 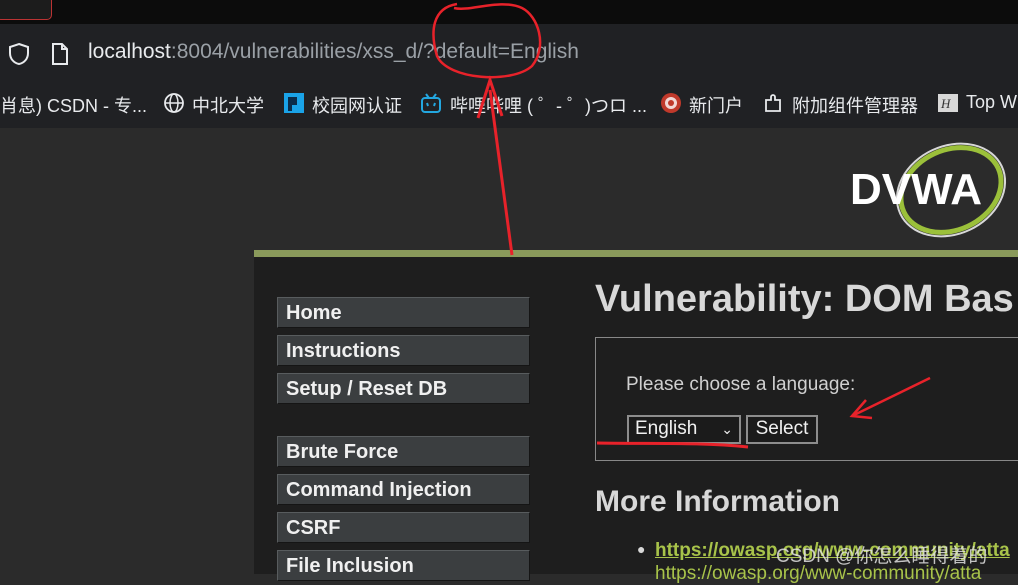 I want to click on language-label: Please choose a language:, so click(x=741, y=384).